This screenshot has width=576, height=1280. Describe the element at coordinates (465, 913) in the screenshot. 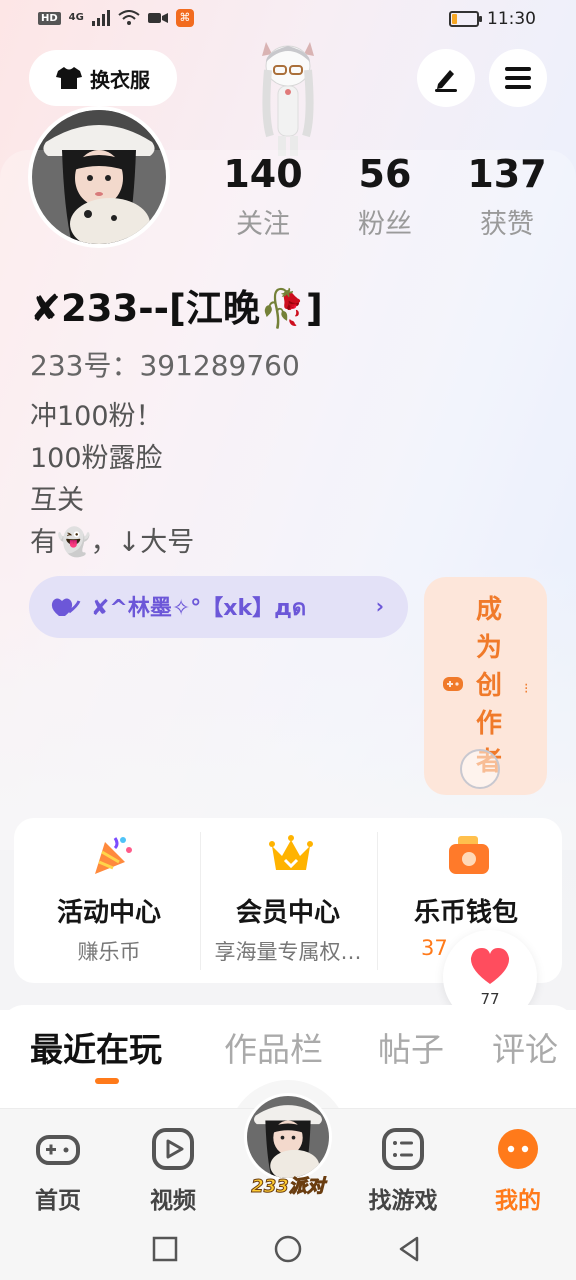

I see `service-title: 乐币钱包` at that location.